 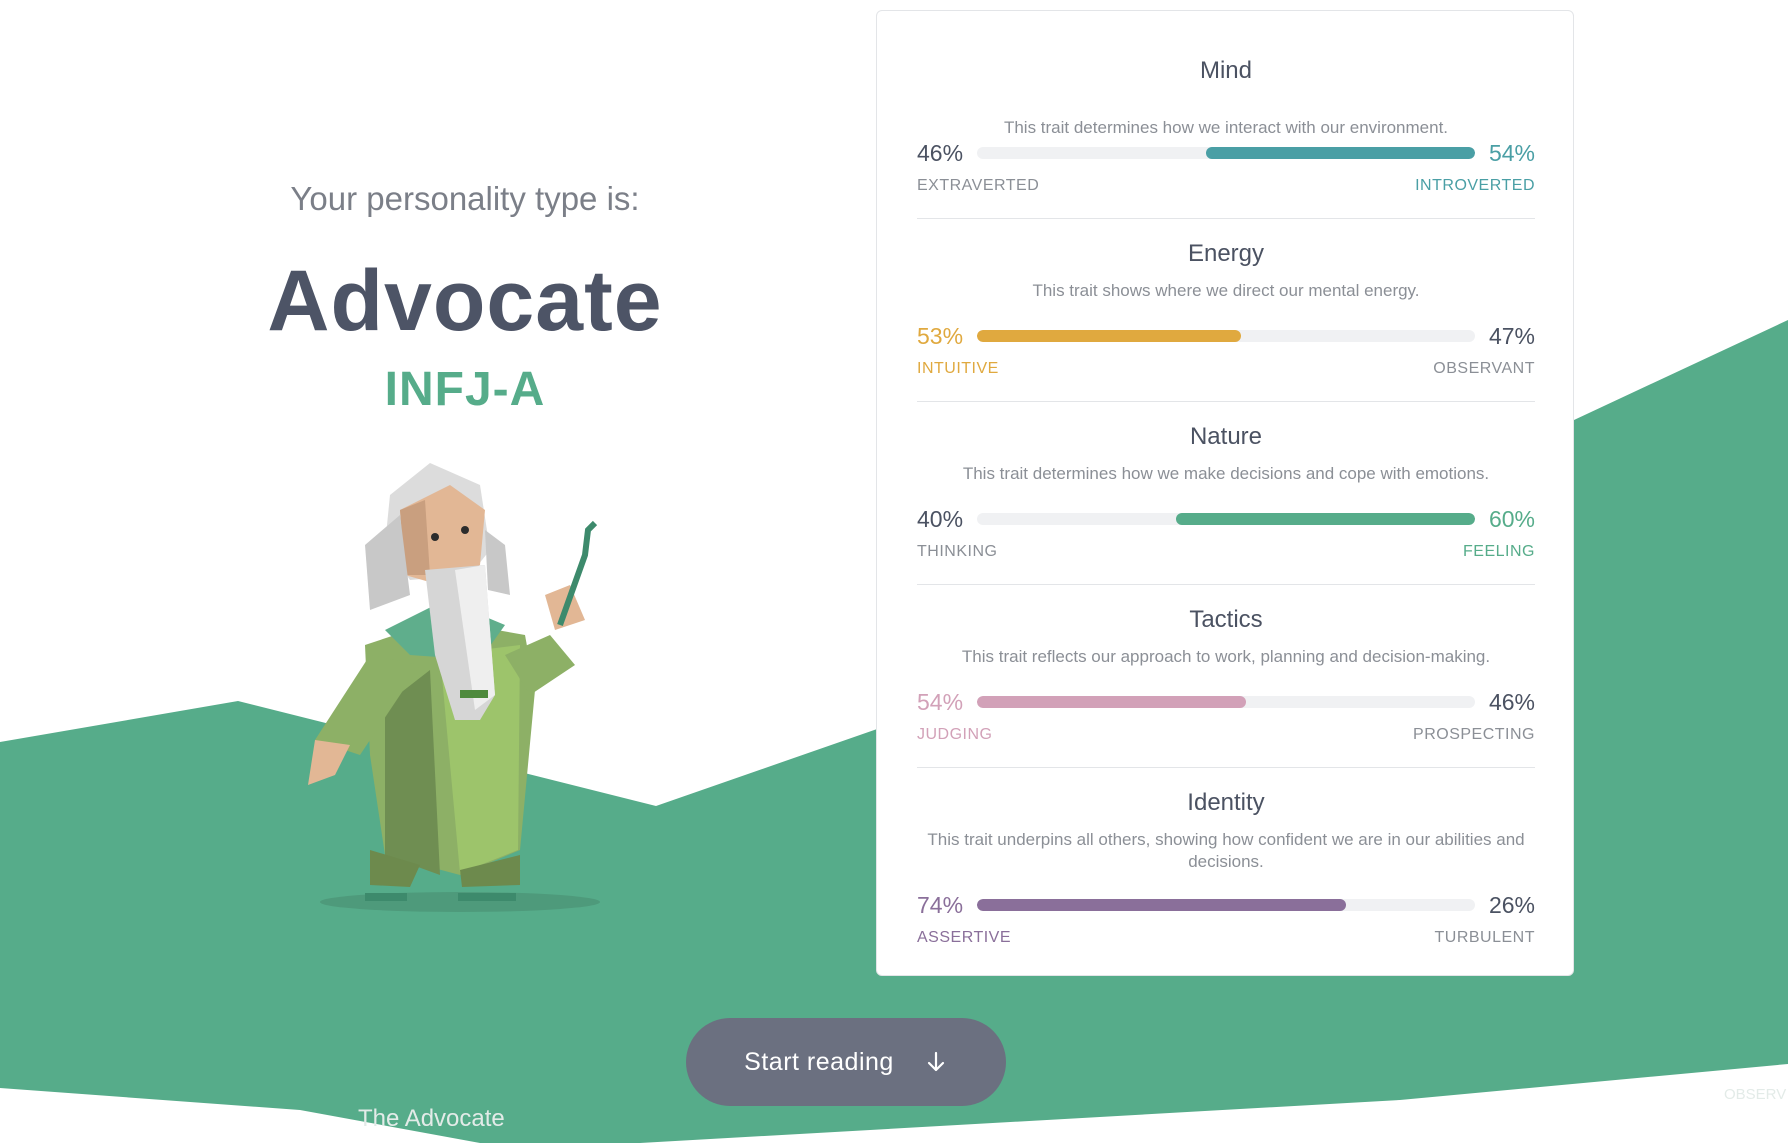 What do you see at coordinates (1484, 368) in the screenshot?
I see `trait-right-label: OBSERVANT` at bounding box center [1484, 368].